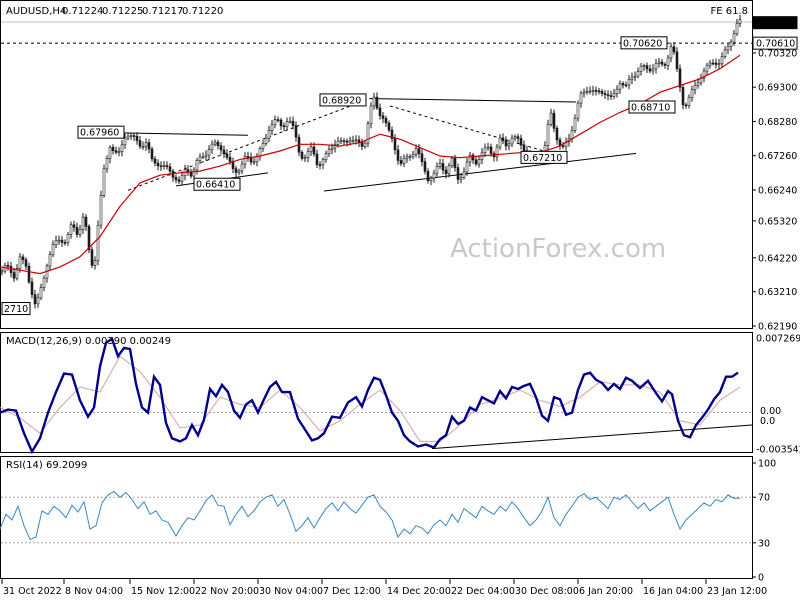 Image resolution: width=800 pixels, height=600 pixels. Describe the element at coordinates (542, 158) in the screenshot. I see `annotation-text: 0.67210` at that location.